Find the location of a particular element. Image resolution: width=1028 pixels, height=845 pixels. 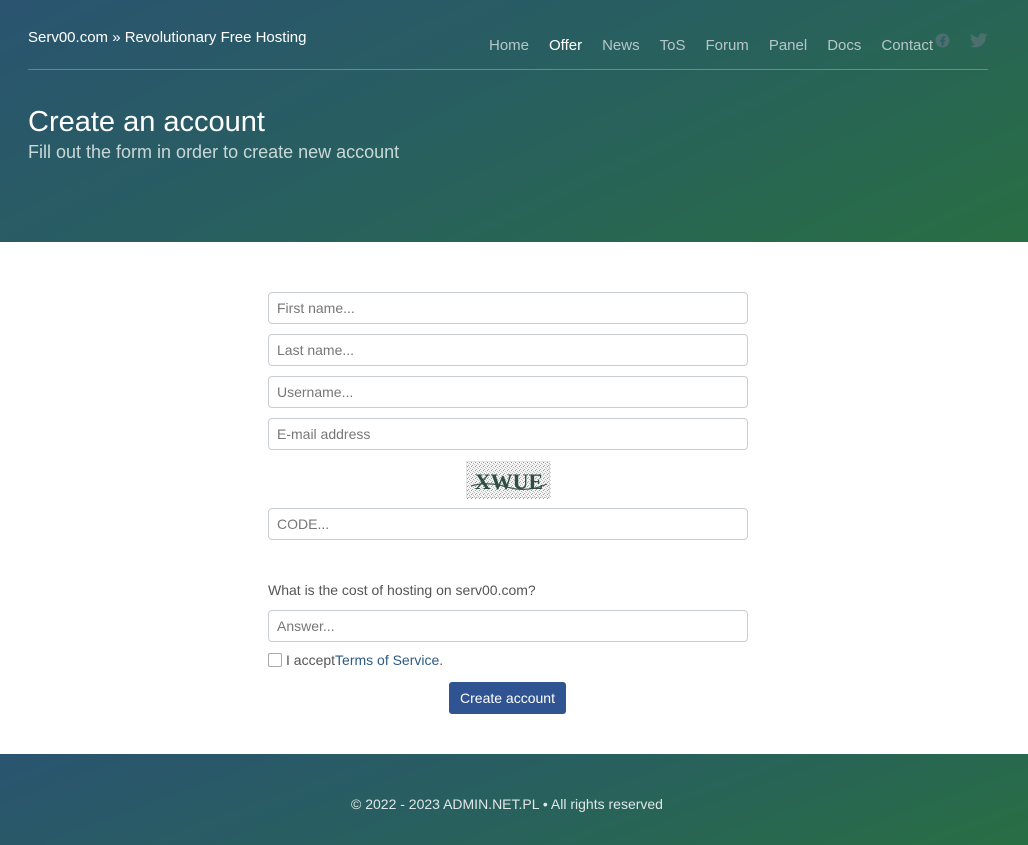

captcha-text: XWUE is located at coordinates (509, 481).